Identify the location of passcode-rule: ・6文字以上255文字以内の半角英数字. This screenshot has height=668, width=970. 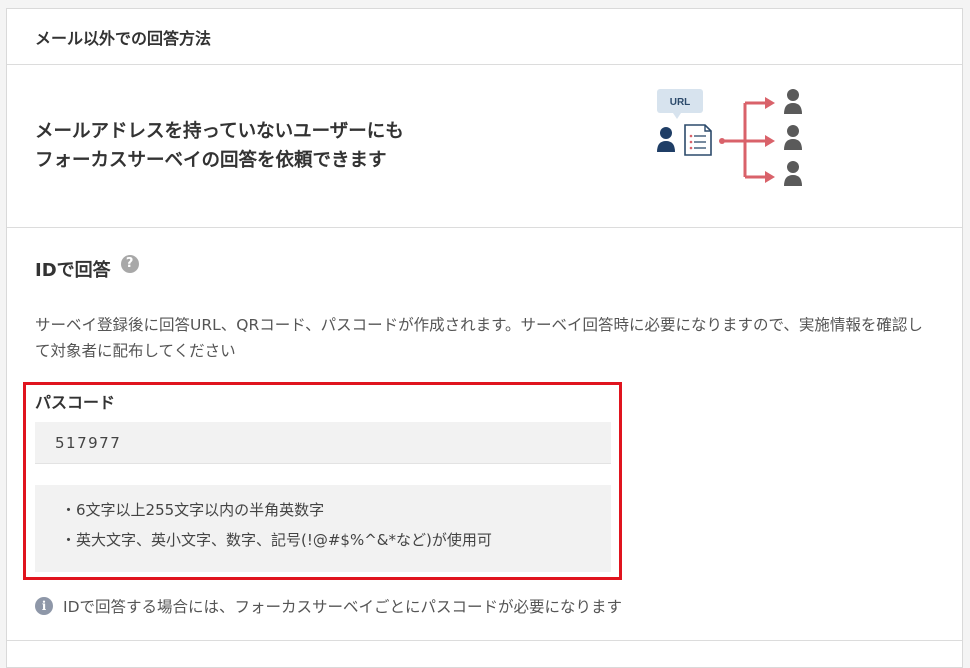
(193, 510).